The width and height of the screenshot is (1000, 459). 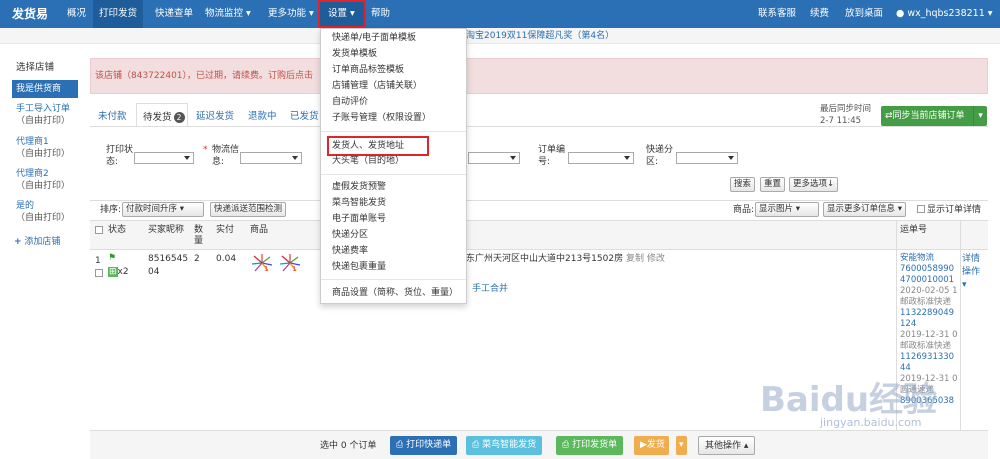 What do you see at coordinates (43, 212) in the screenshot?
I see `sidebar-item-yes: 是的 （自由打印）` at bounding box center [43, 212].